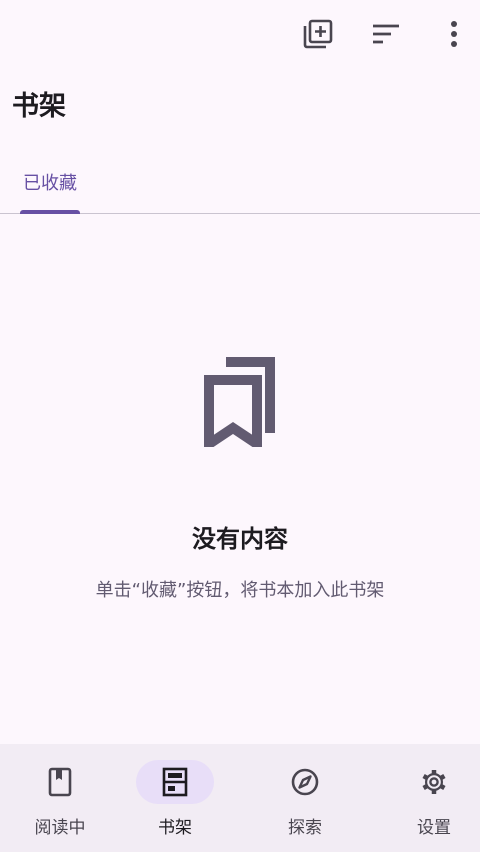  What do you see at coordinates (239, 402) in the screenshot?
I see `bookmarks-icon` at bounding box center [239, 402].